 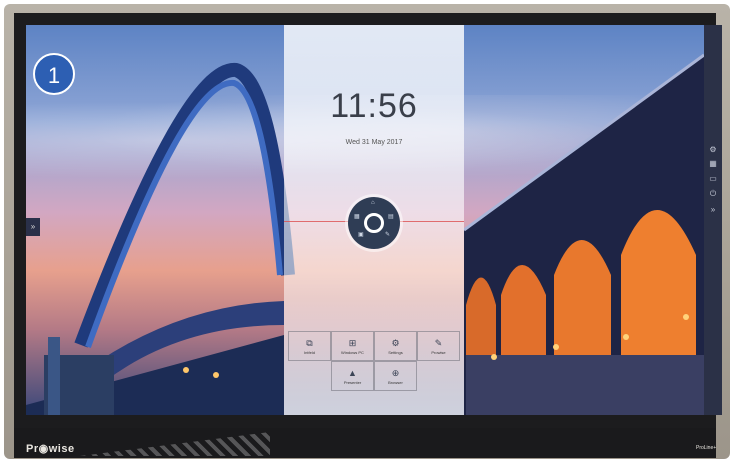 What do you see at coordinates (374, 106) in the screenshot?
I see `clock-time: 11:56` at bounding box center [374, 106].